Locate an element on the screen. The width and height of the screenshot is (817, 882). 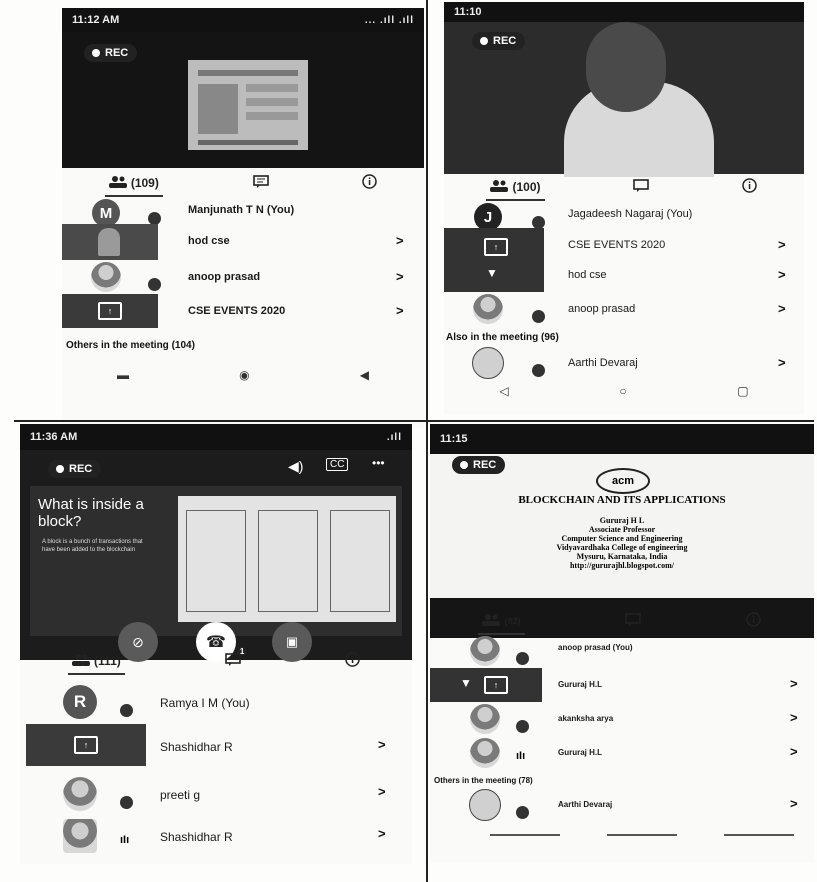
tab-people: (109) is located at coordinates (133, 186).